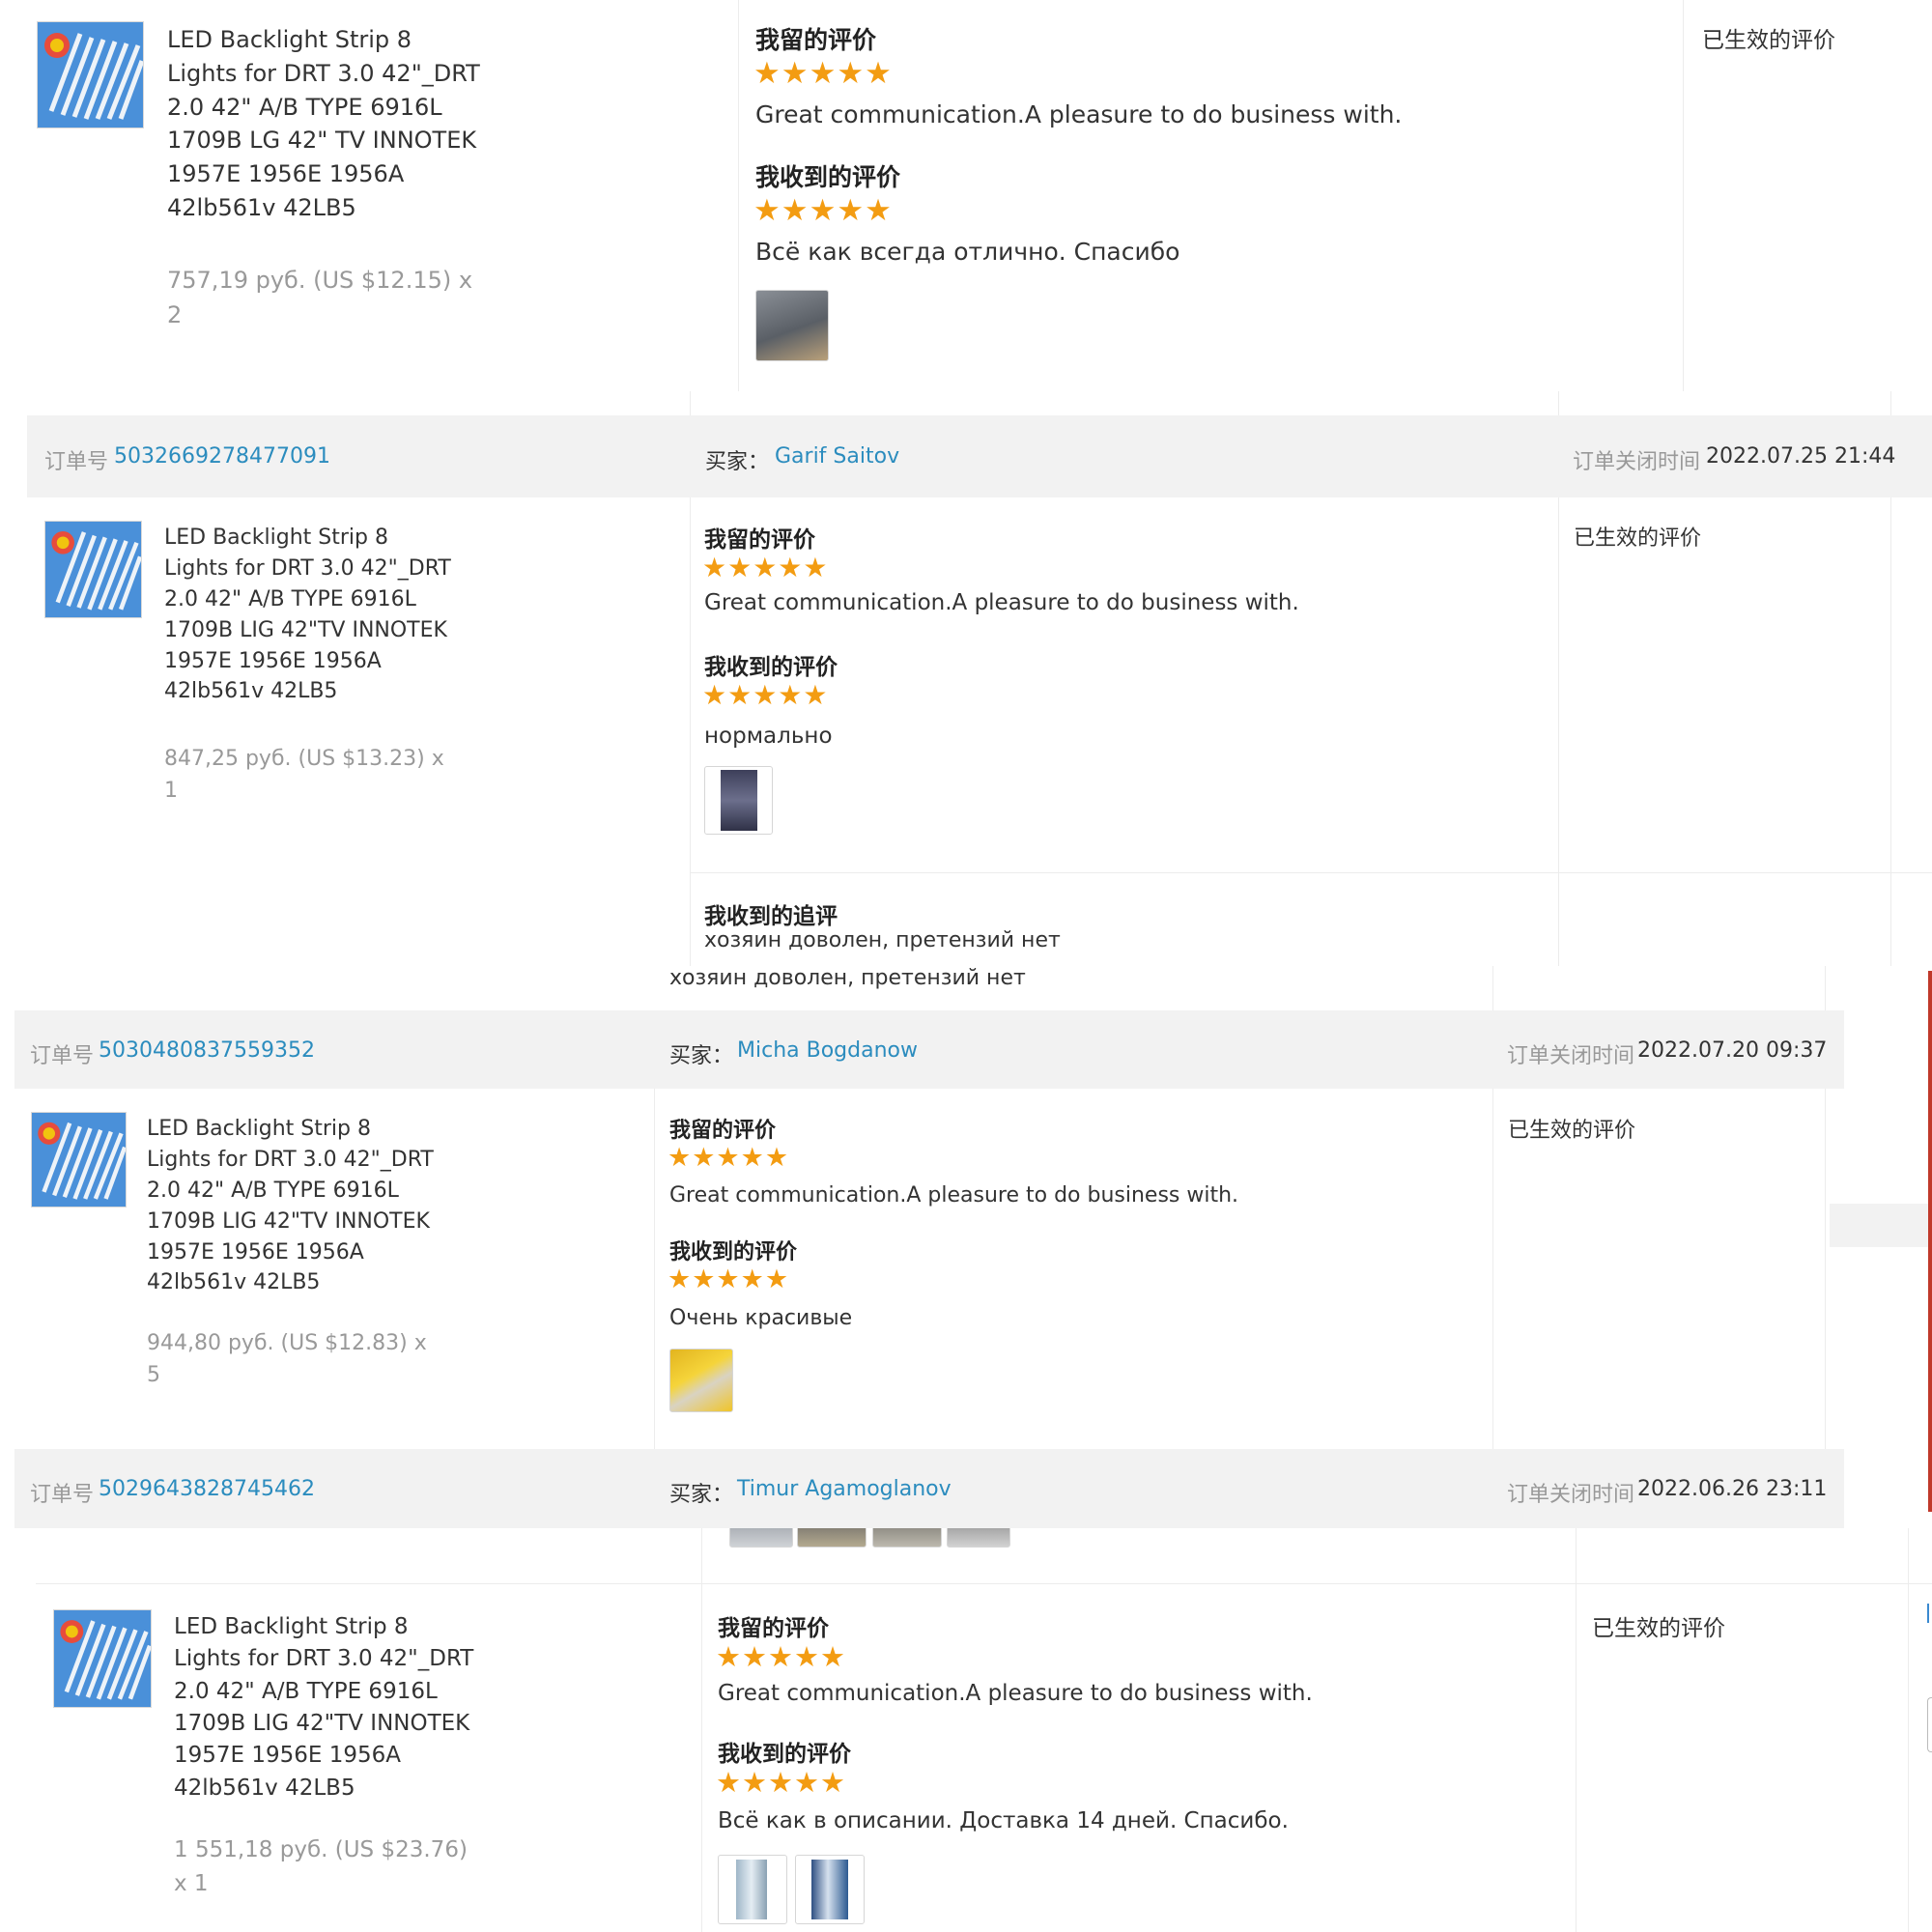  What do you see at coordinates (1732, 1050) in the screenshot?
I see `close-time-value: 2022.07.20 09:37` at bounding box center [1732, 1050].